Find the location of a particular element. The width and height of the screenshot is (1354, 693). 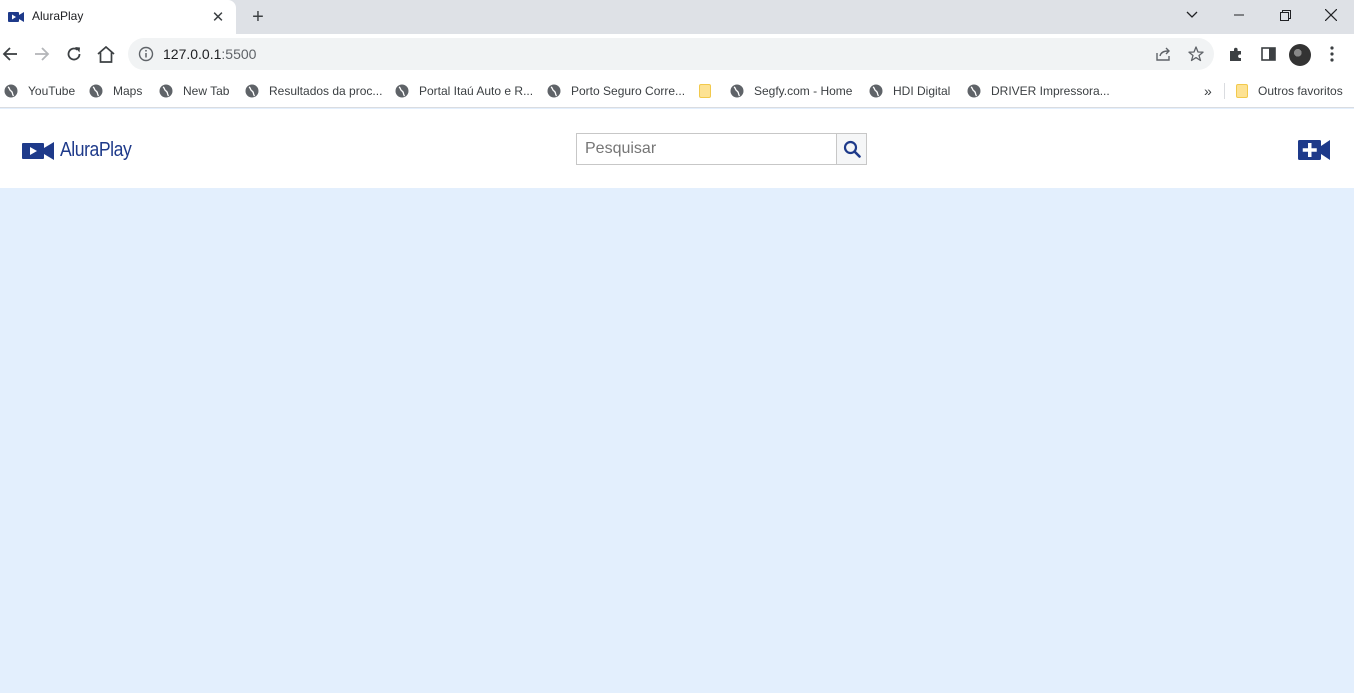

new-tab-button: + is located at coordinates (258, 17).